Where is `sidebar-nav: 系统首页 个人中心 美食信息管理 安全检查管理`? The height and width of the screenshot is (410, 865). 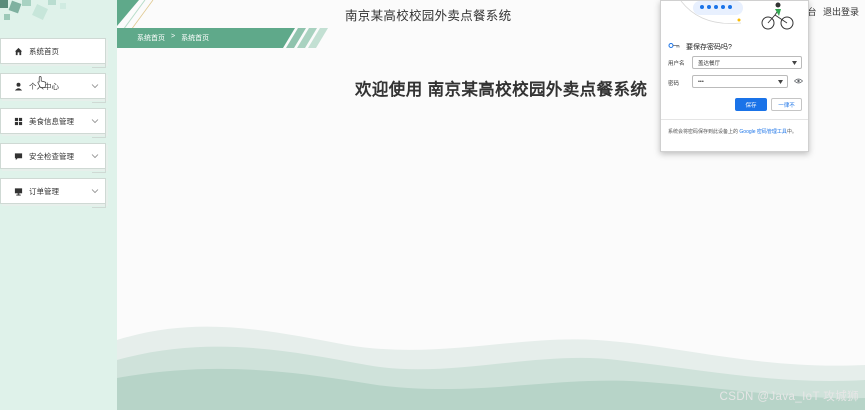
sidebar-nav: 系统首页 个人中心 美食信息管理 安全检查管理 is located at coordinates (58, 125).